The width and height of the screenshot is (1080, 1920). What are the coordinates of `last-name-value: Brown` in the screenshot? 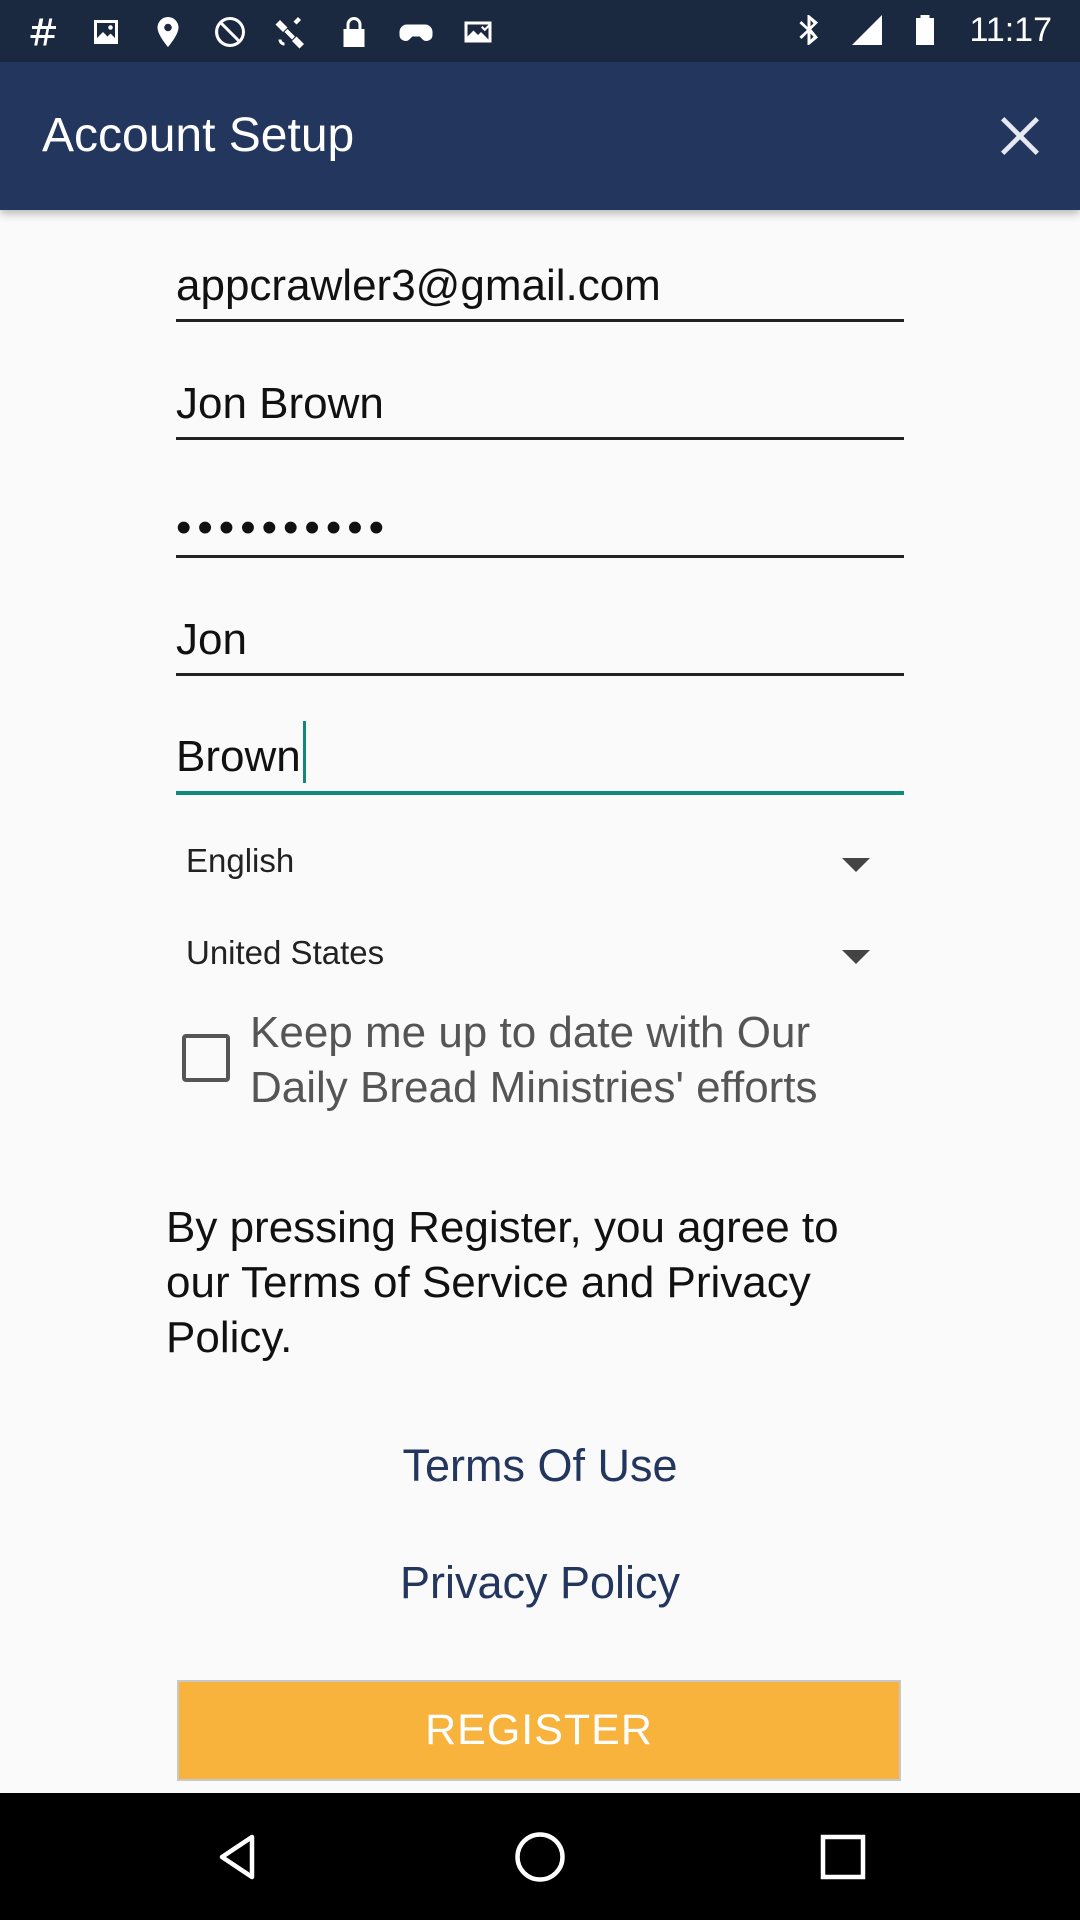 It's located at (241, 752).